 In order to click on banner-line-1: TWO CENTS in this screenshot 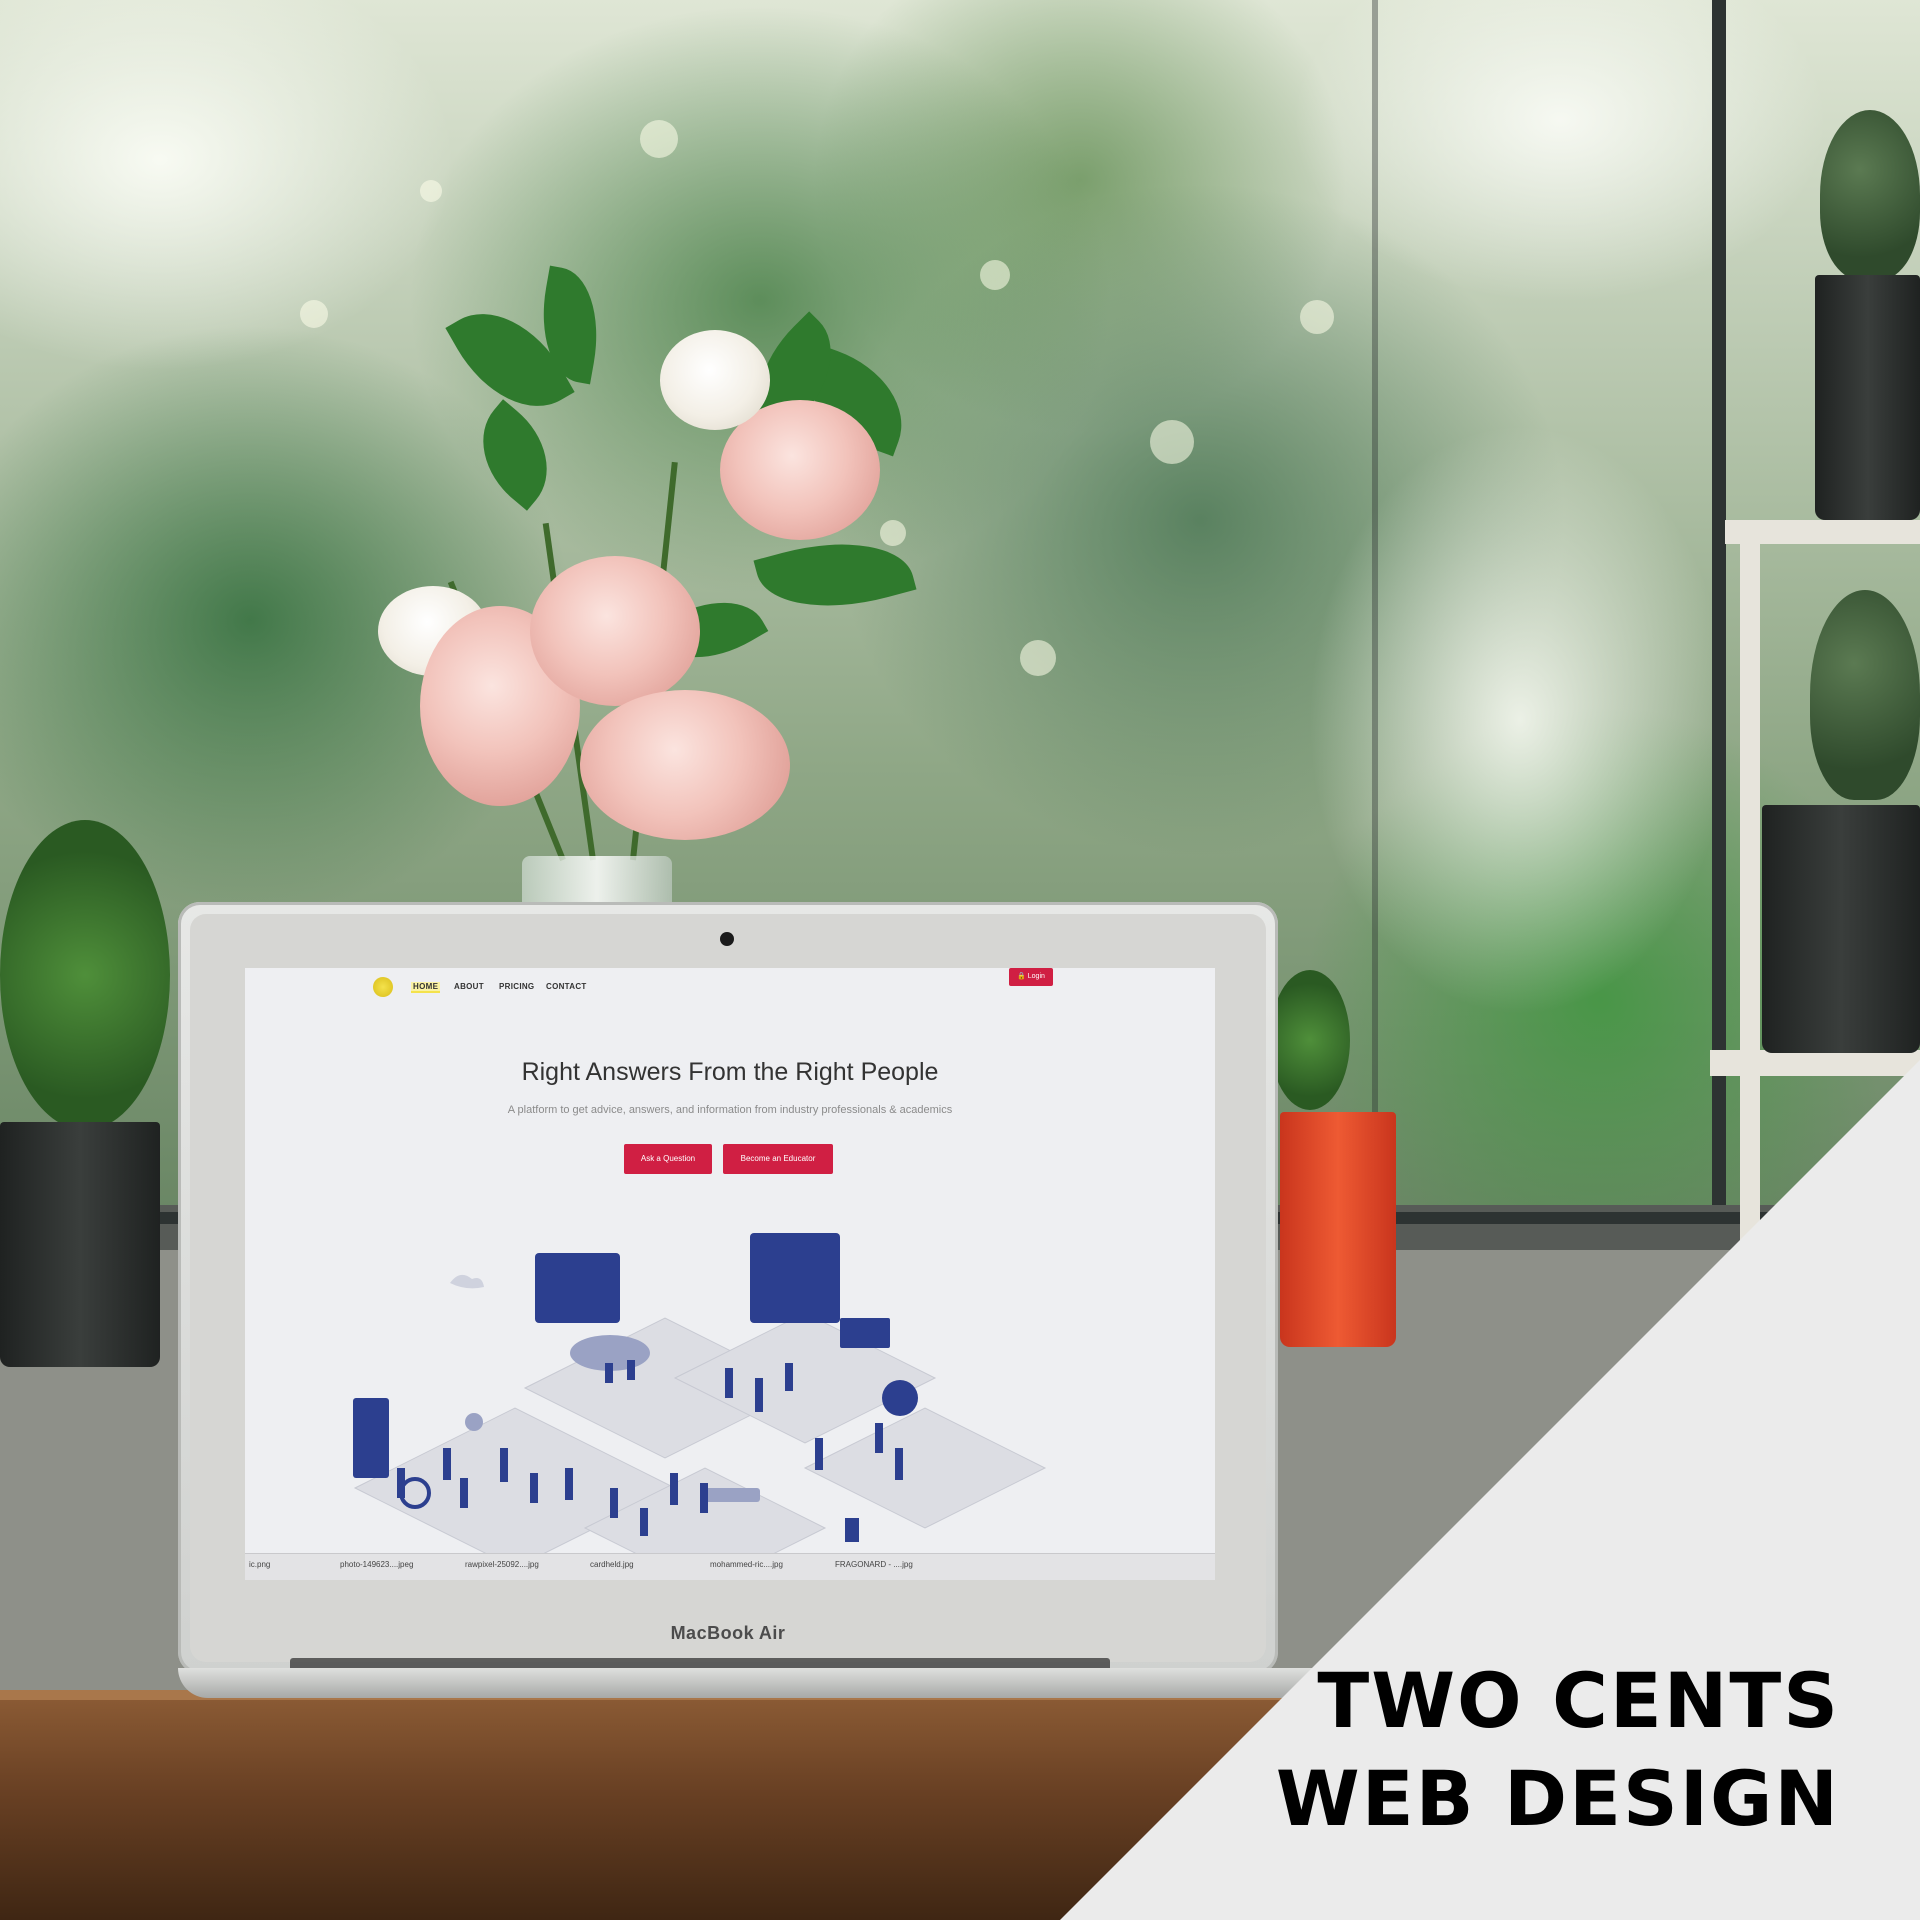, I will do `click(1578, 1700)`.